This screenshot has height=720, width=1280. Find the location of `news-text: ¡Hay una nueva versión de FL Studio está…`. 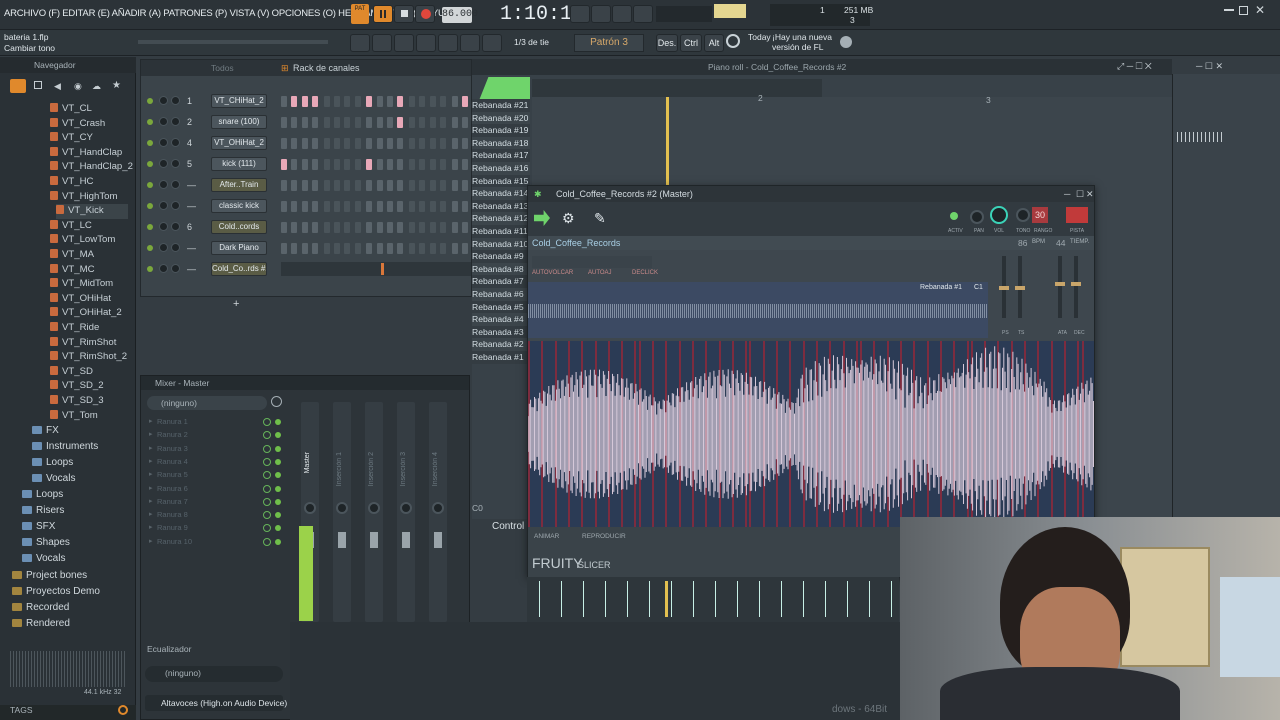

news-text: ¡Hay una nueva versión de FL Studio está… is located at coordinates (805, 43).